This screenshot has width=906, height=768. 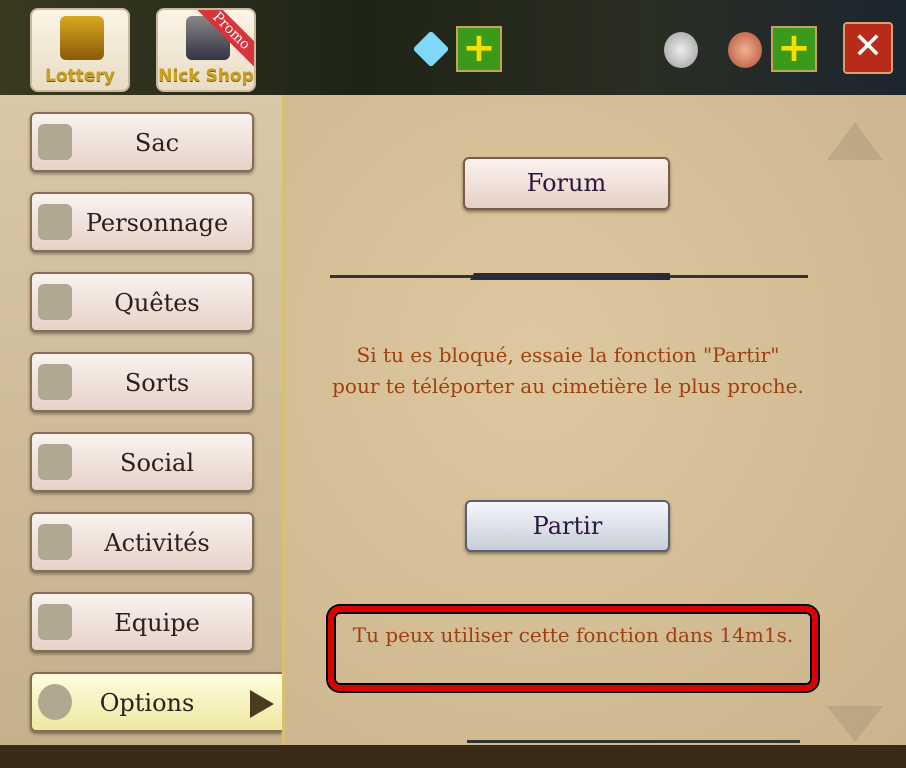 I want to click on divider-accent, so click(x=570, y=276).